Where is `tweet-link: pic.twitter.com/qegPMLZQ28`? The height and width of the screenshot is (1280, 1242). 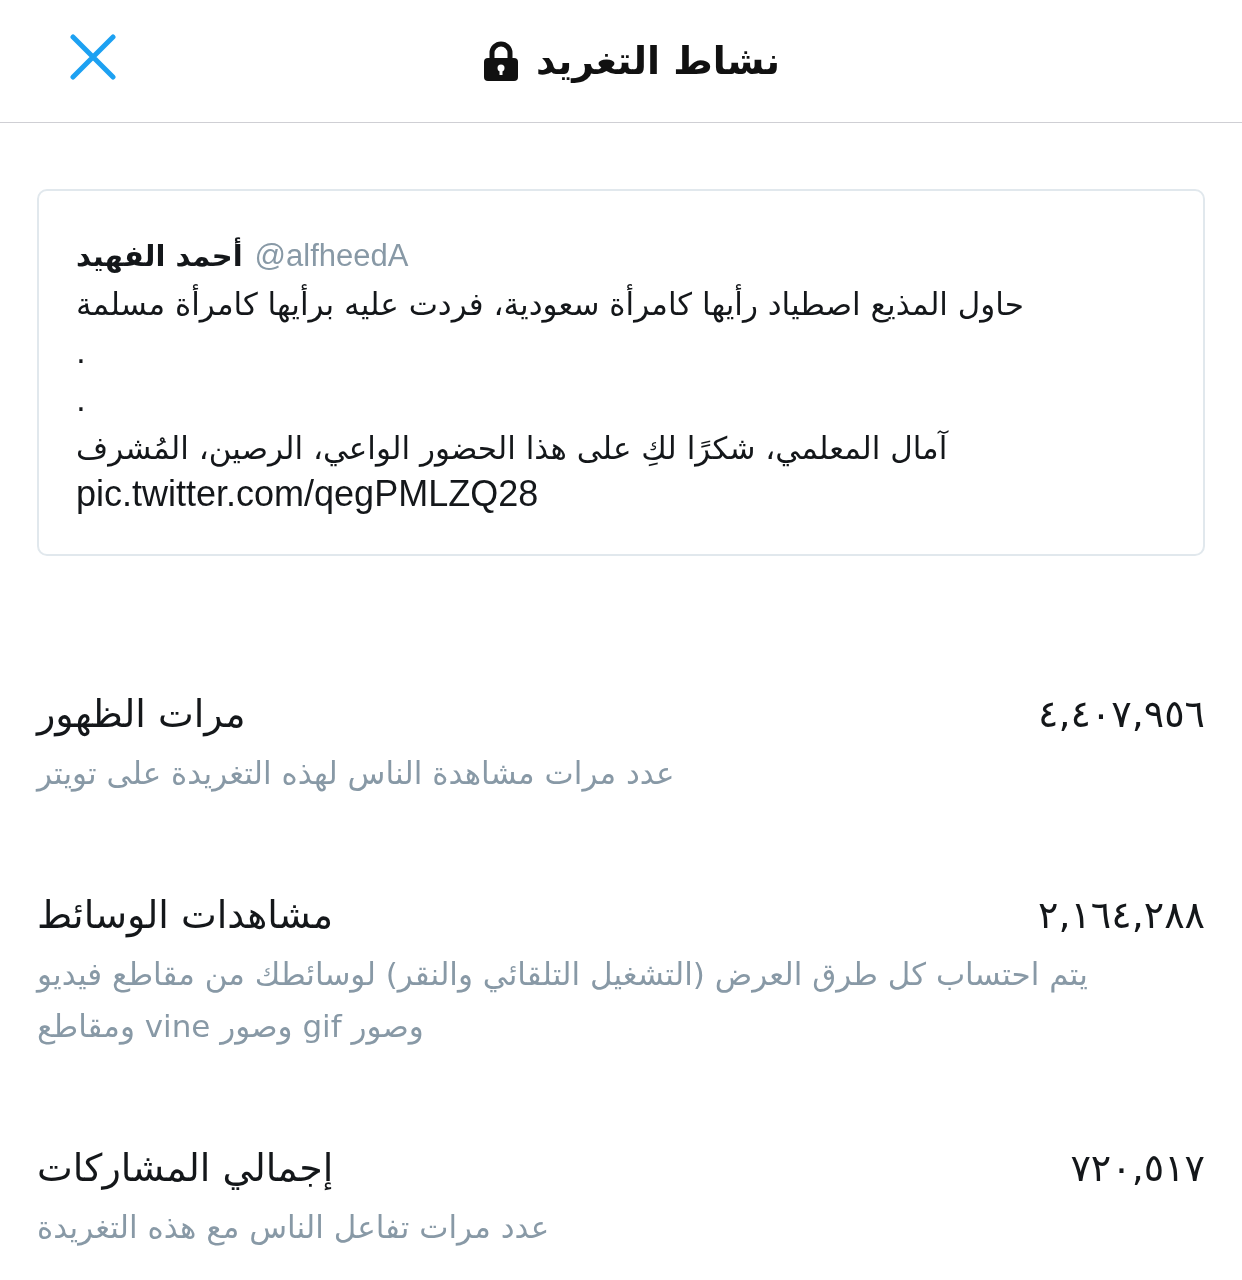 tweet-link: pic.twitter.com/qegPMLZQ28 is located at coordinates (621, 493).